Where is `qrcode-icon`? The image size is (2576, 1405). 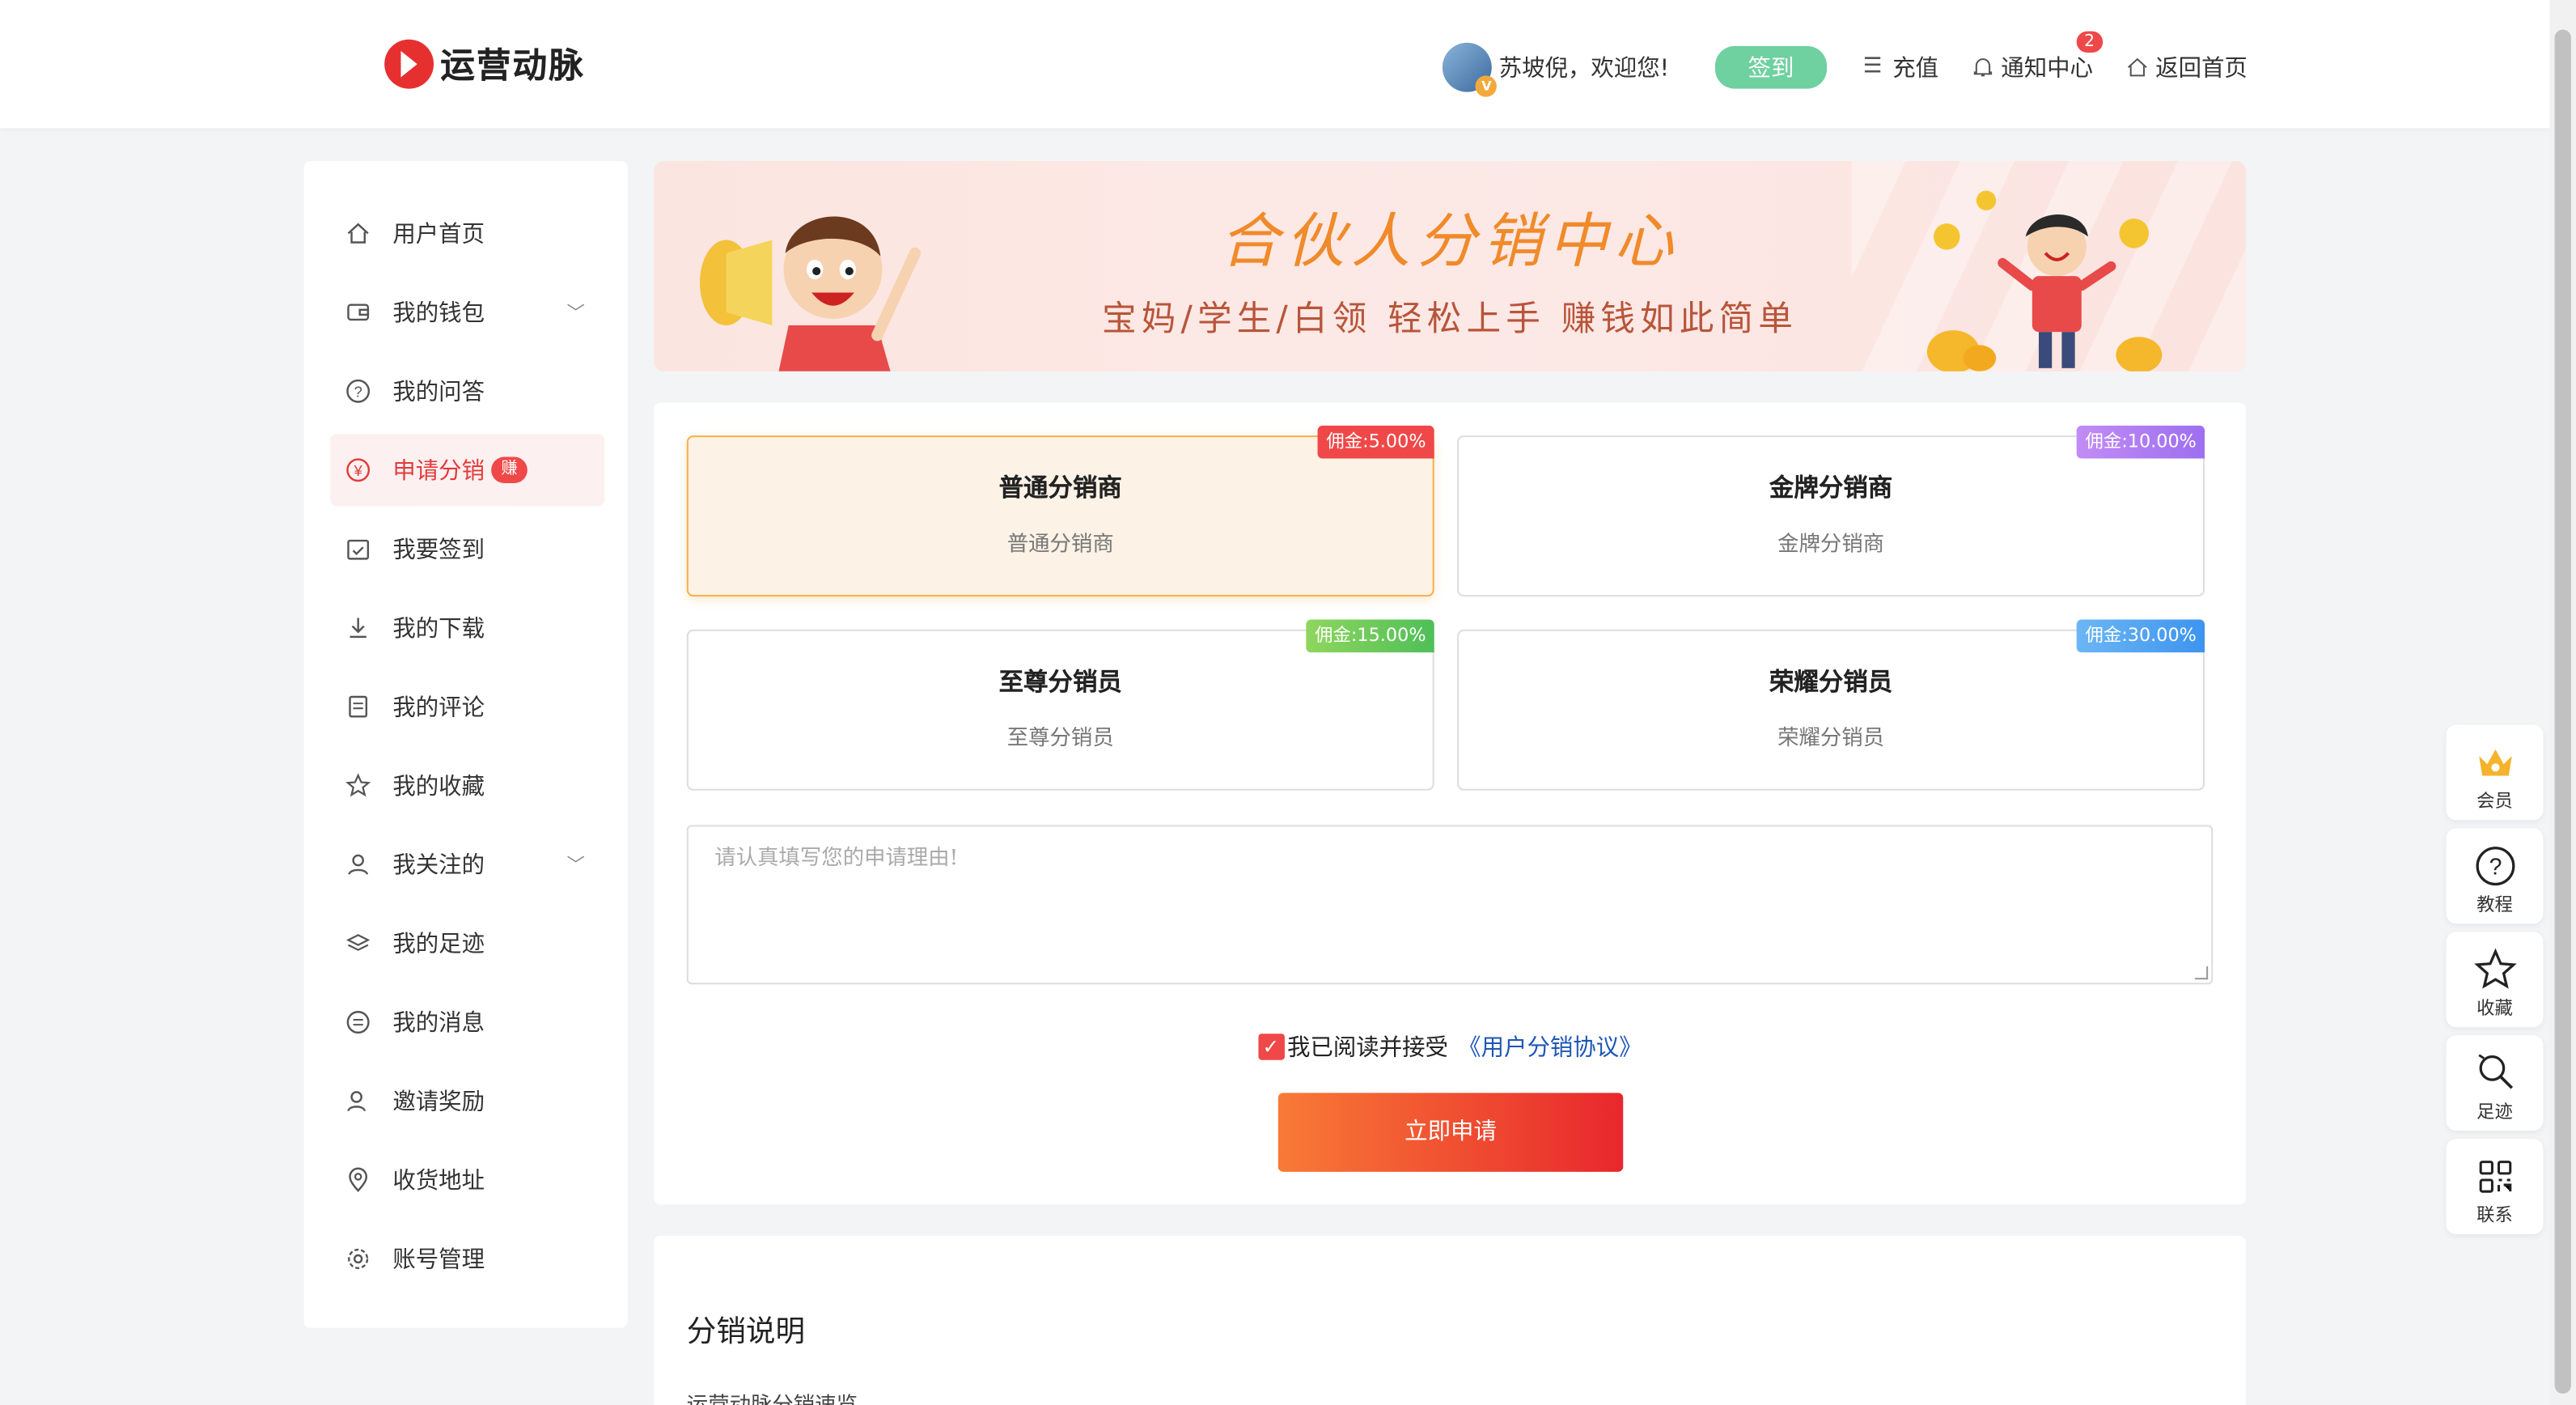 qrcode-icon is located at coordinates (2495, 1177).